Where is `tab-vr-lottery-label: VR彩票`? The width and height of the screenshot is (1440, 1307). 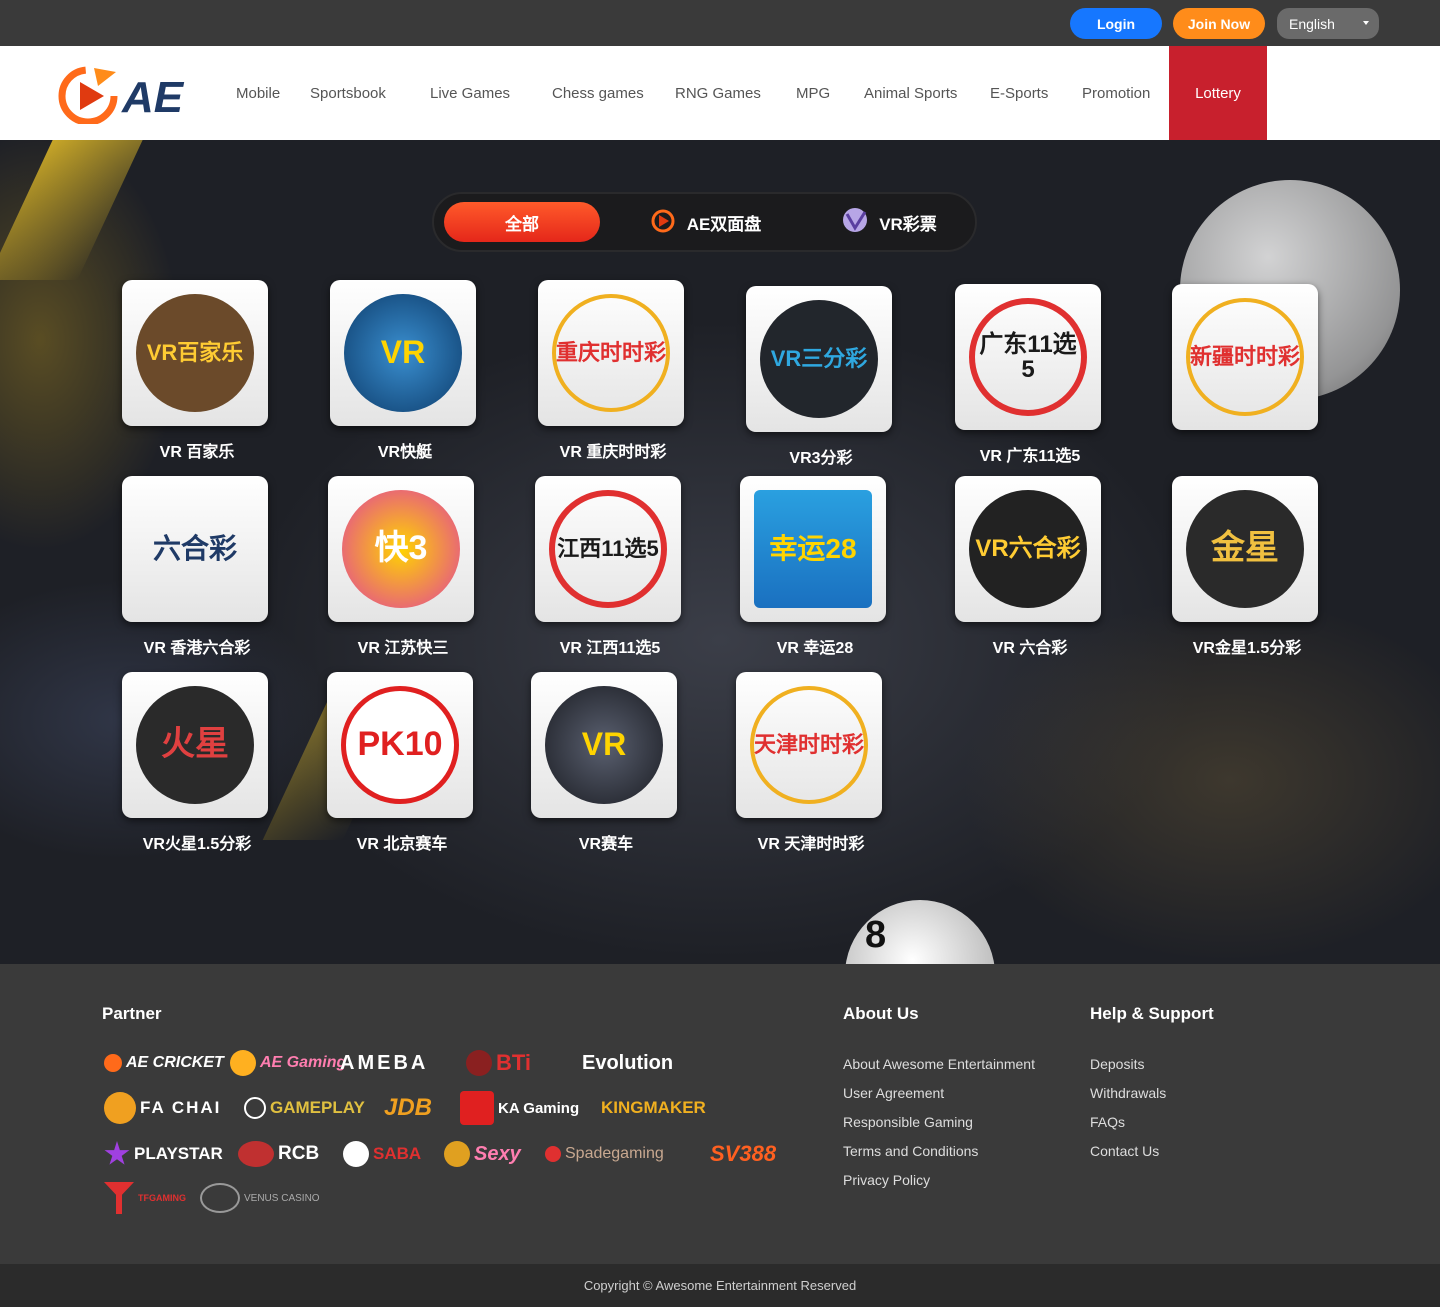 tab-vr-lottery-label: VR彩票 is located at coordinates (908, 224).